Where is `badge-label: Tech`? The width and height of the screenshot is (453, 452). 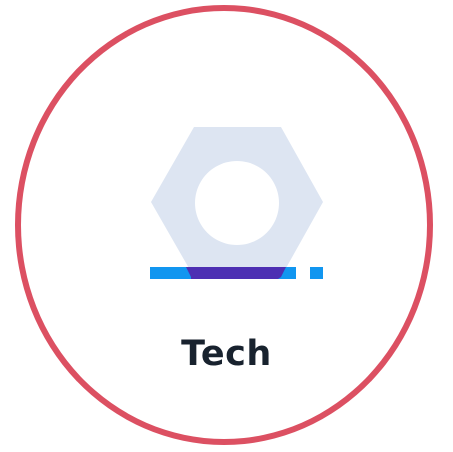 badge-label: Tech is located at coordinates (226, 354).